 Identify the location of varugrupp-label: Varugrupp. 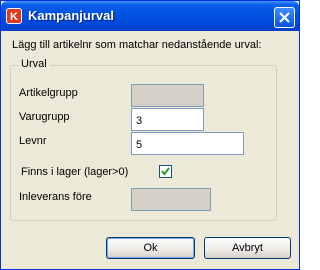
(44, 117).